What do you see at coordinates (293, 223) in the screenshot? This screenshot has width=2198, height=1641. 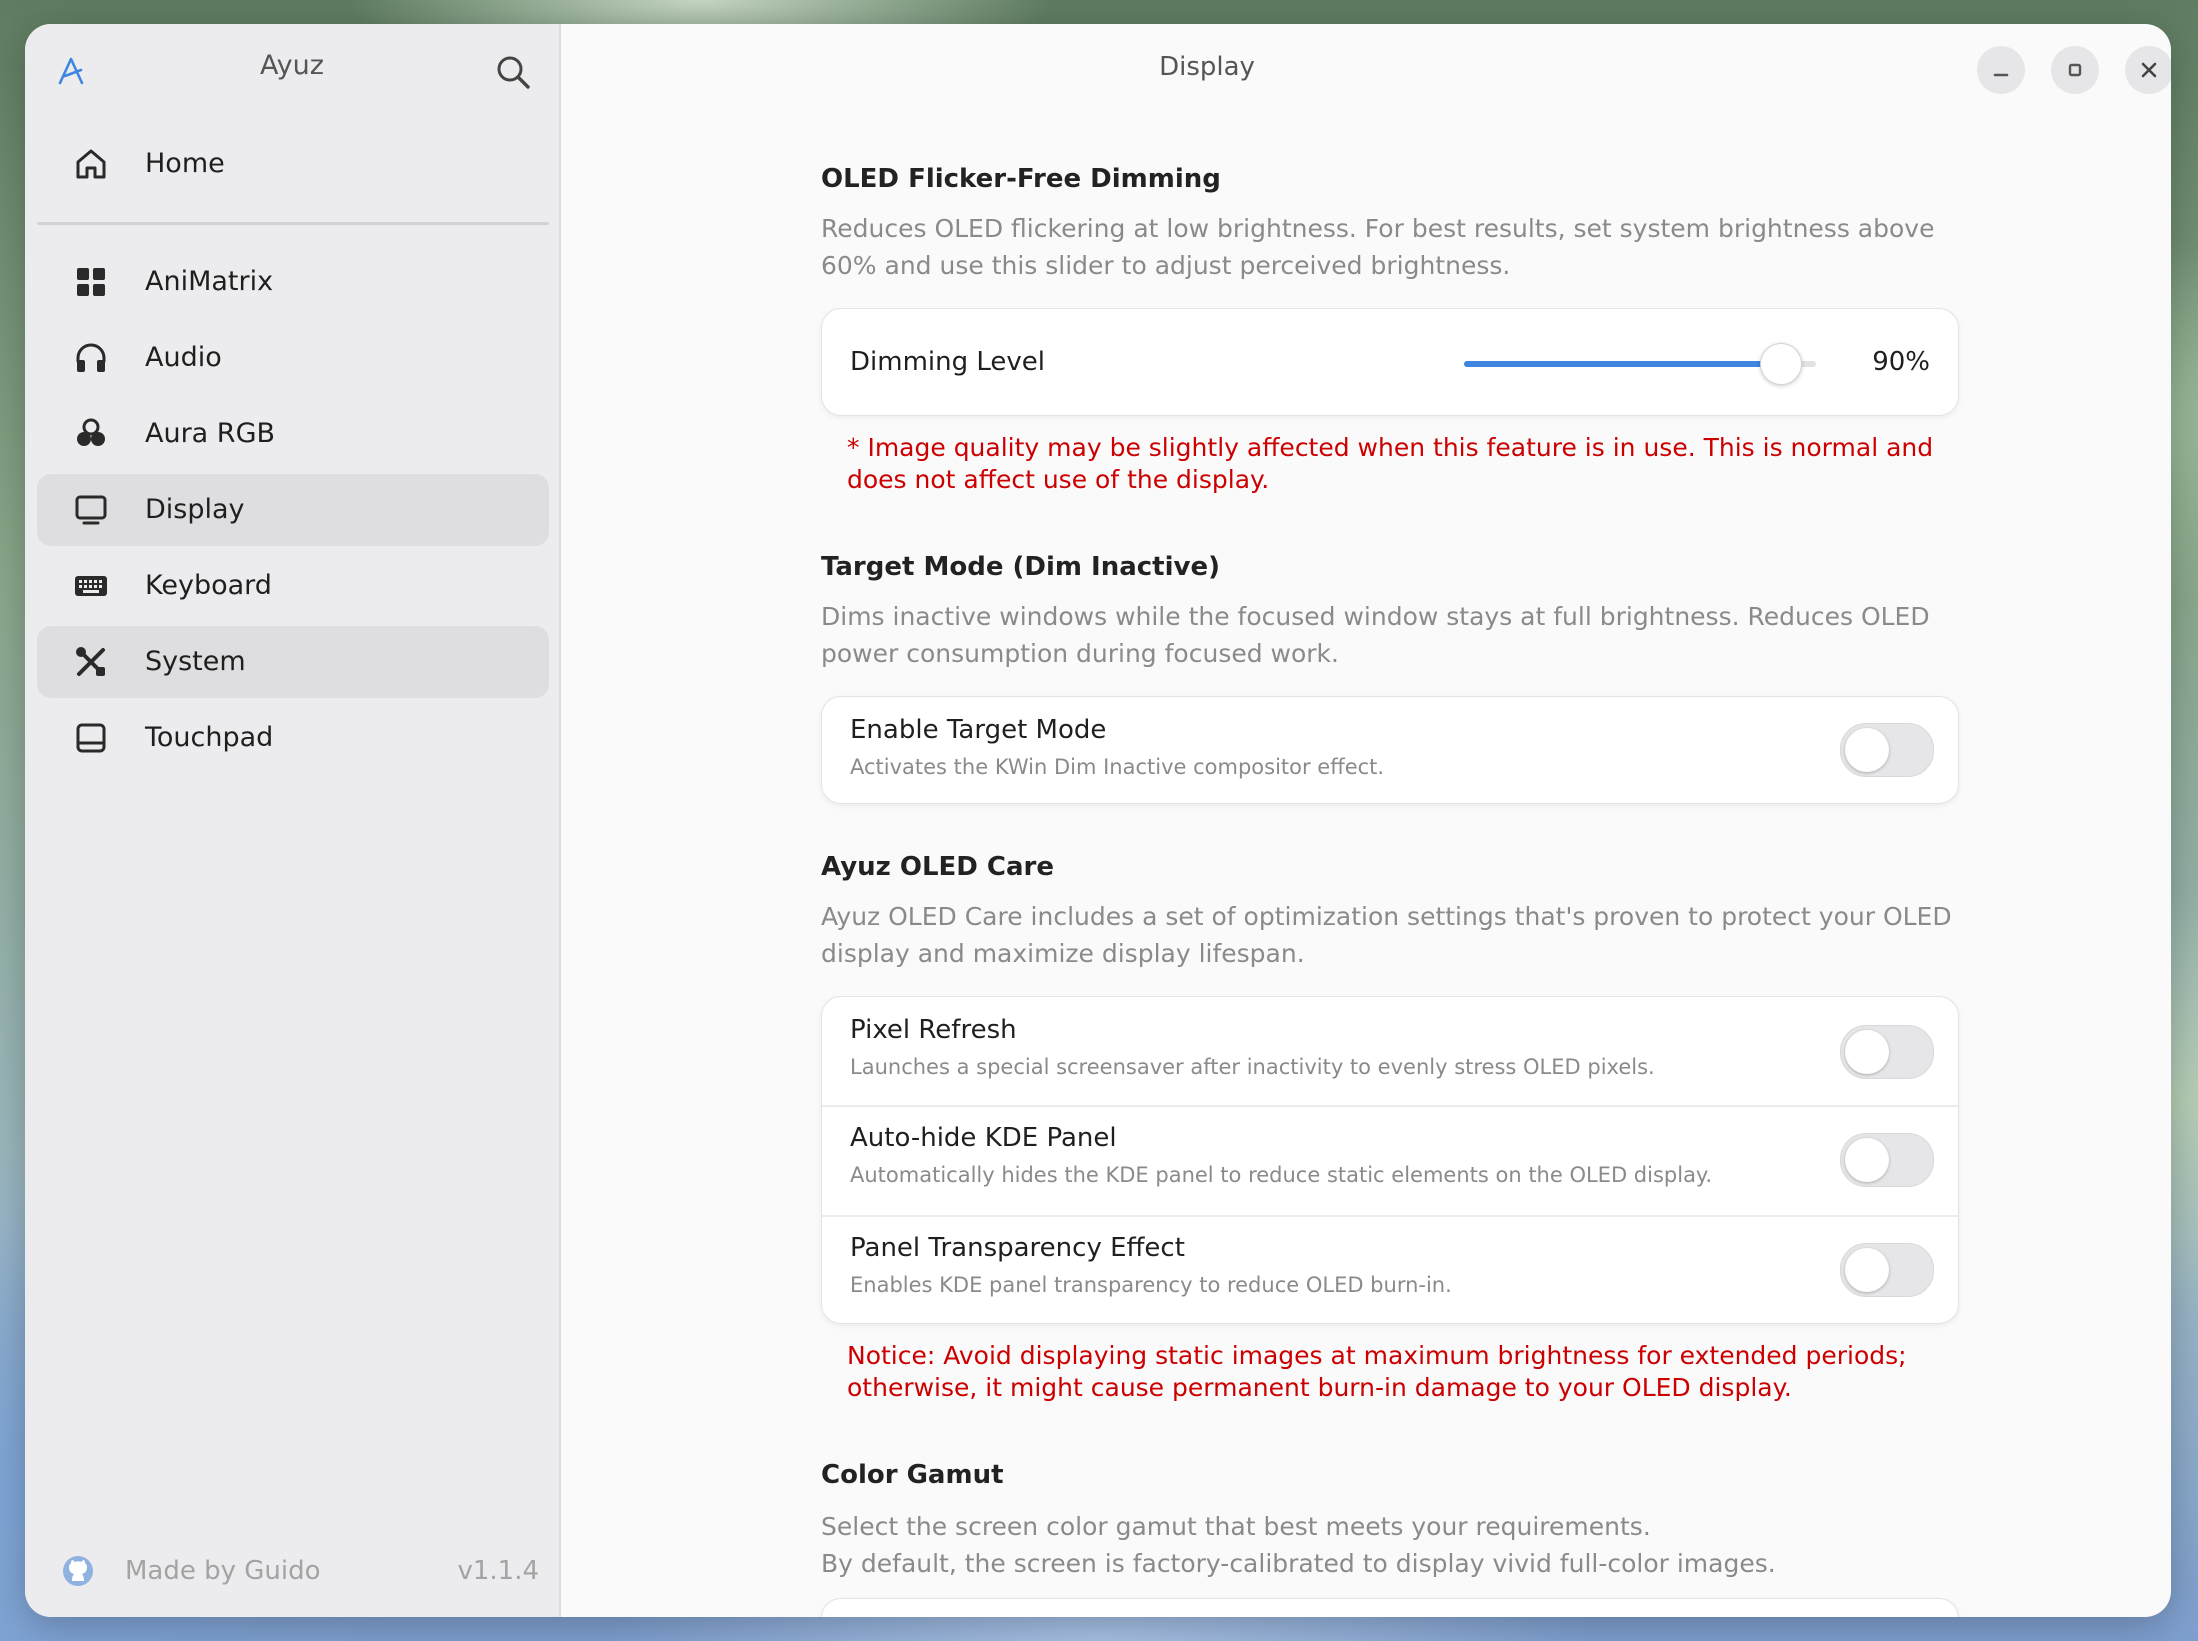 I see `sidebar-divider` at bounding box center [293, 223].